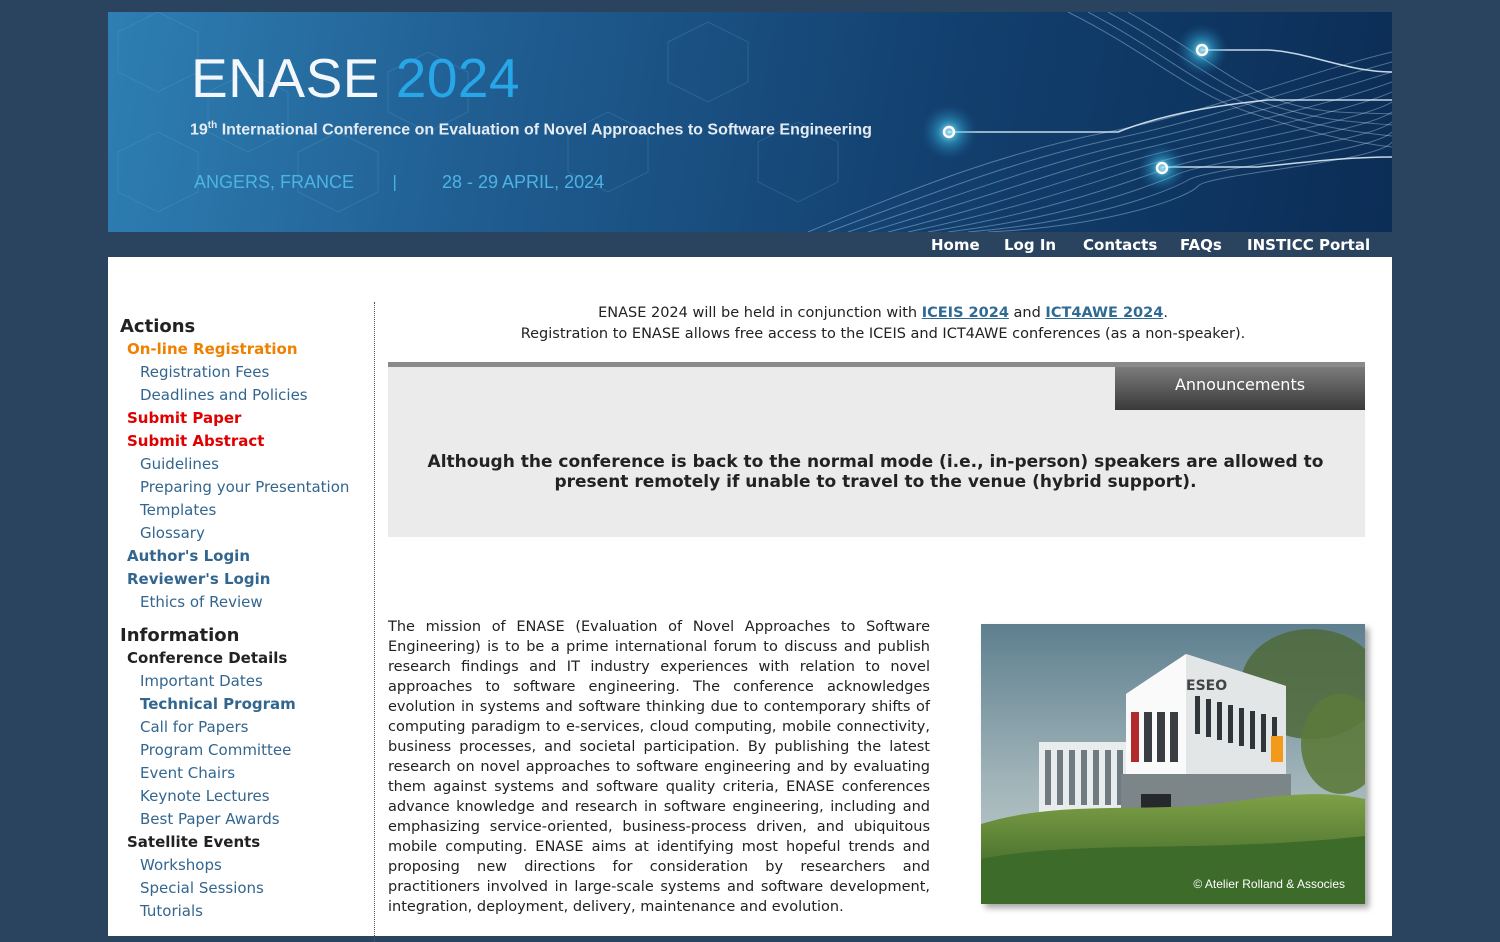 The width and height of the screenshot is (1500, 942). What do you see at coordinates (240, 510) in the screenshot?
I see `sidebar-item-templates: Templates` at bounding box center [240, 510].